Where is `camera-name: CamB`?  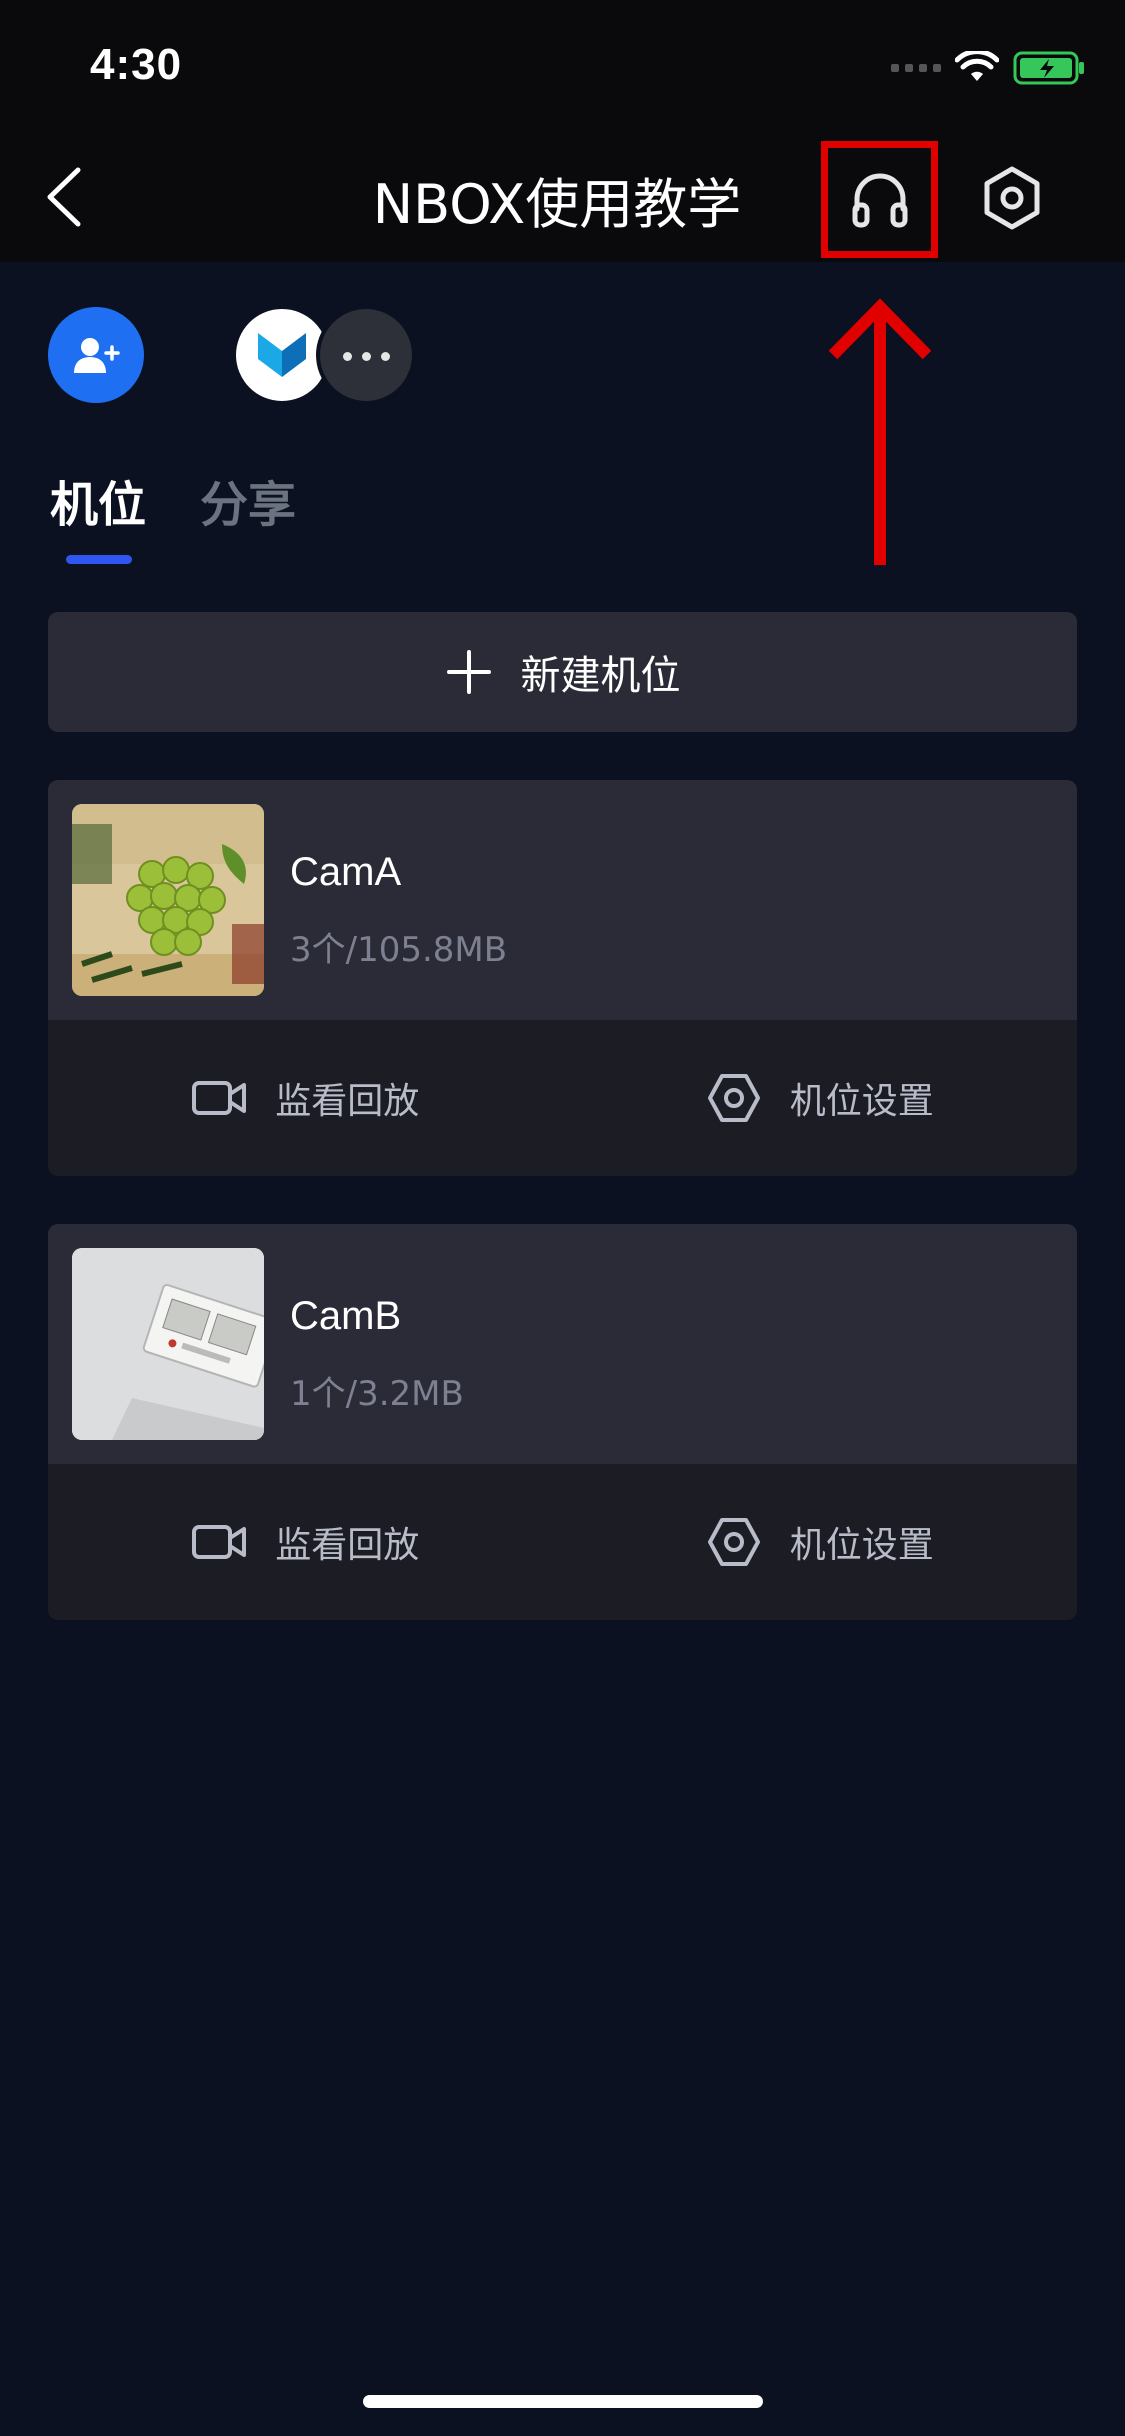 camera-name: CamB is located at coordinates (346, 1316).